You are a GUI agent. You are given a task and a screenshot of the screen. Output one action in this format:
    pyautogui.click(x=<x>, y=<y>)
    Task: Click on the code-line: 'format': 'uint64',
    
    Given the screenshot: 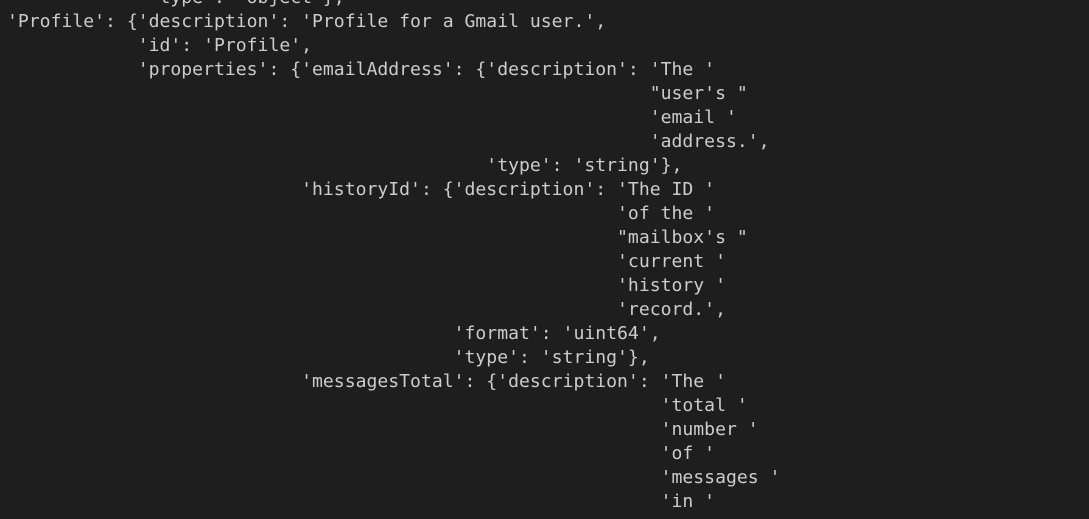 What is the action you would take?
    pyautogui.click(x=334, y=333)
    